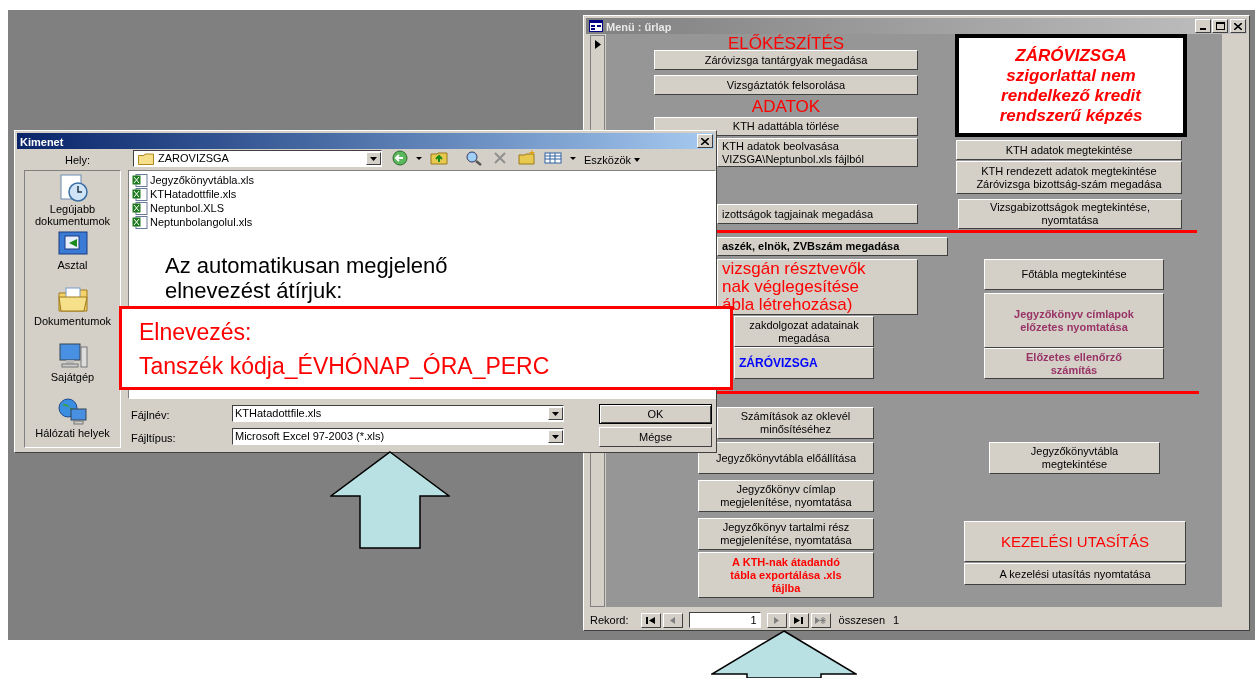  I want to click on file-type-field: Microsoft Excel 97-2003 (*.xls), so click(398, 436).